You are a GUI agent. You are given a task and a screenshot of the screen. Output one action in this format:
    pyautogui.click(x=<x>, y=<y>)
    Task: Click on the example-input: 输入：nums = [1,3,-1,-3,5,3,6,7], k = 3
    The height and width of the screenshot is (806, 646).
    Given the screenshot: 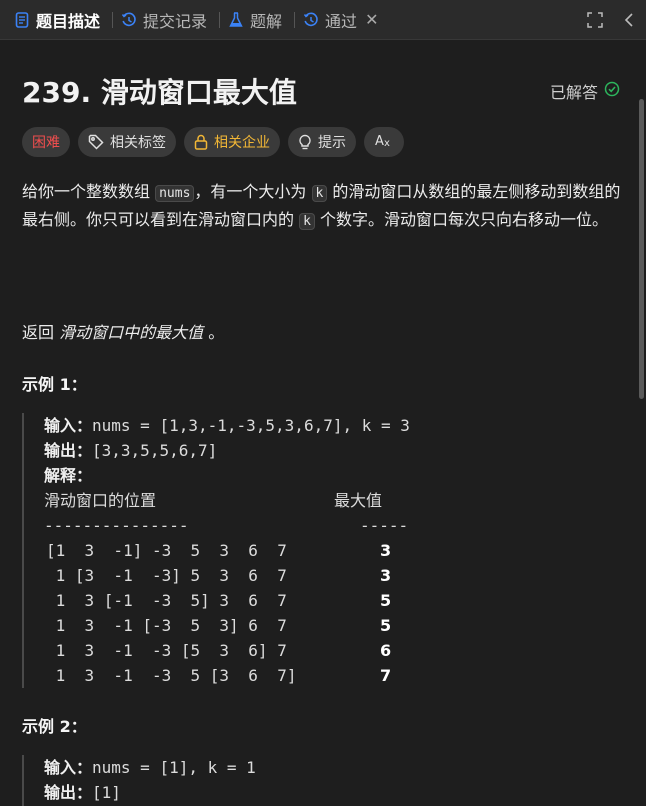 What is the action you would take?
    pyautogui.click(x=227, y=425)
    